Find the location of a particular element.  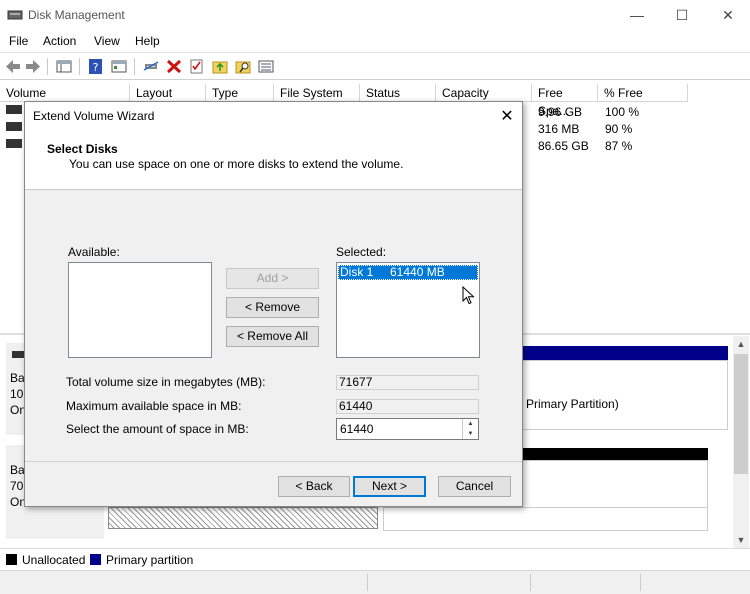

percent-free-cell: 90 % is located at coordinates (619, 129).